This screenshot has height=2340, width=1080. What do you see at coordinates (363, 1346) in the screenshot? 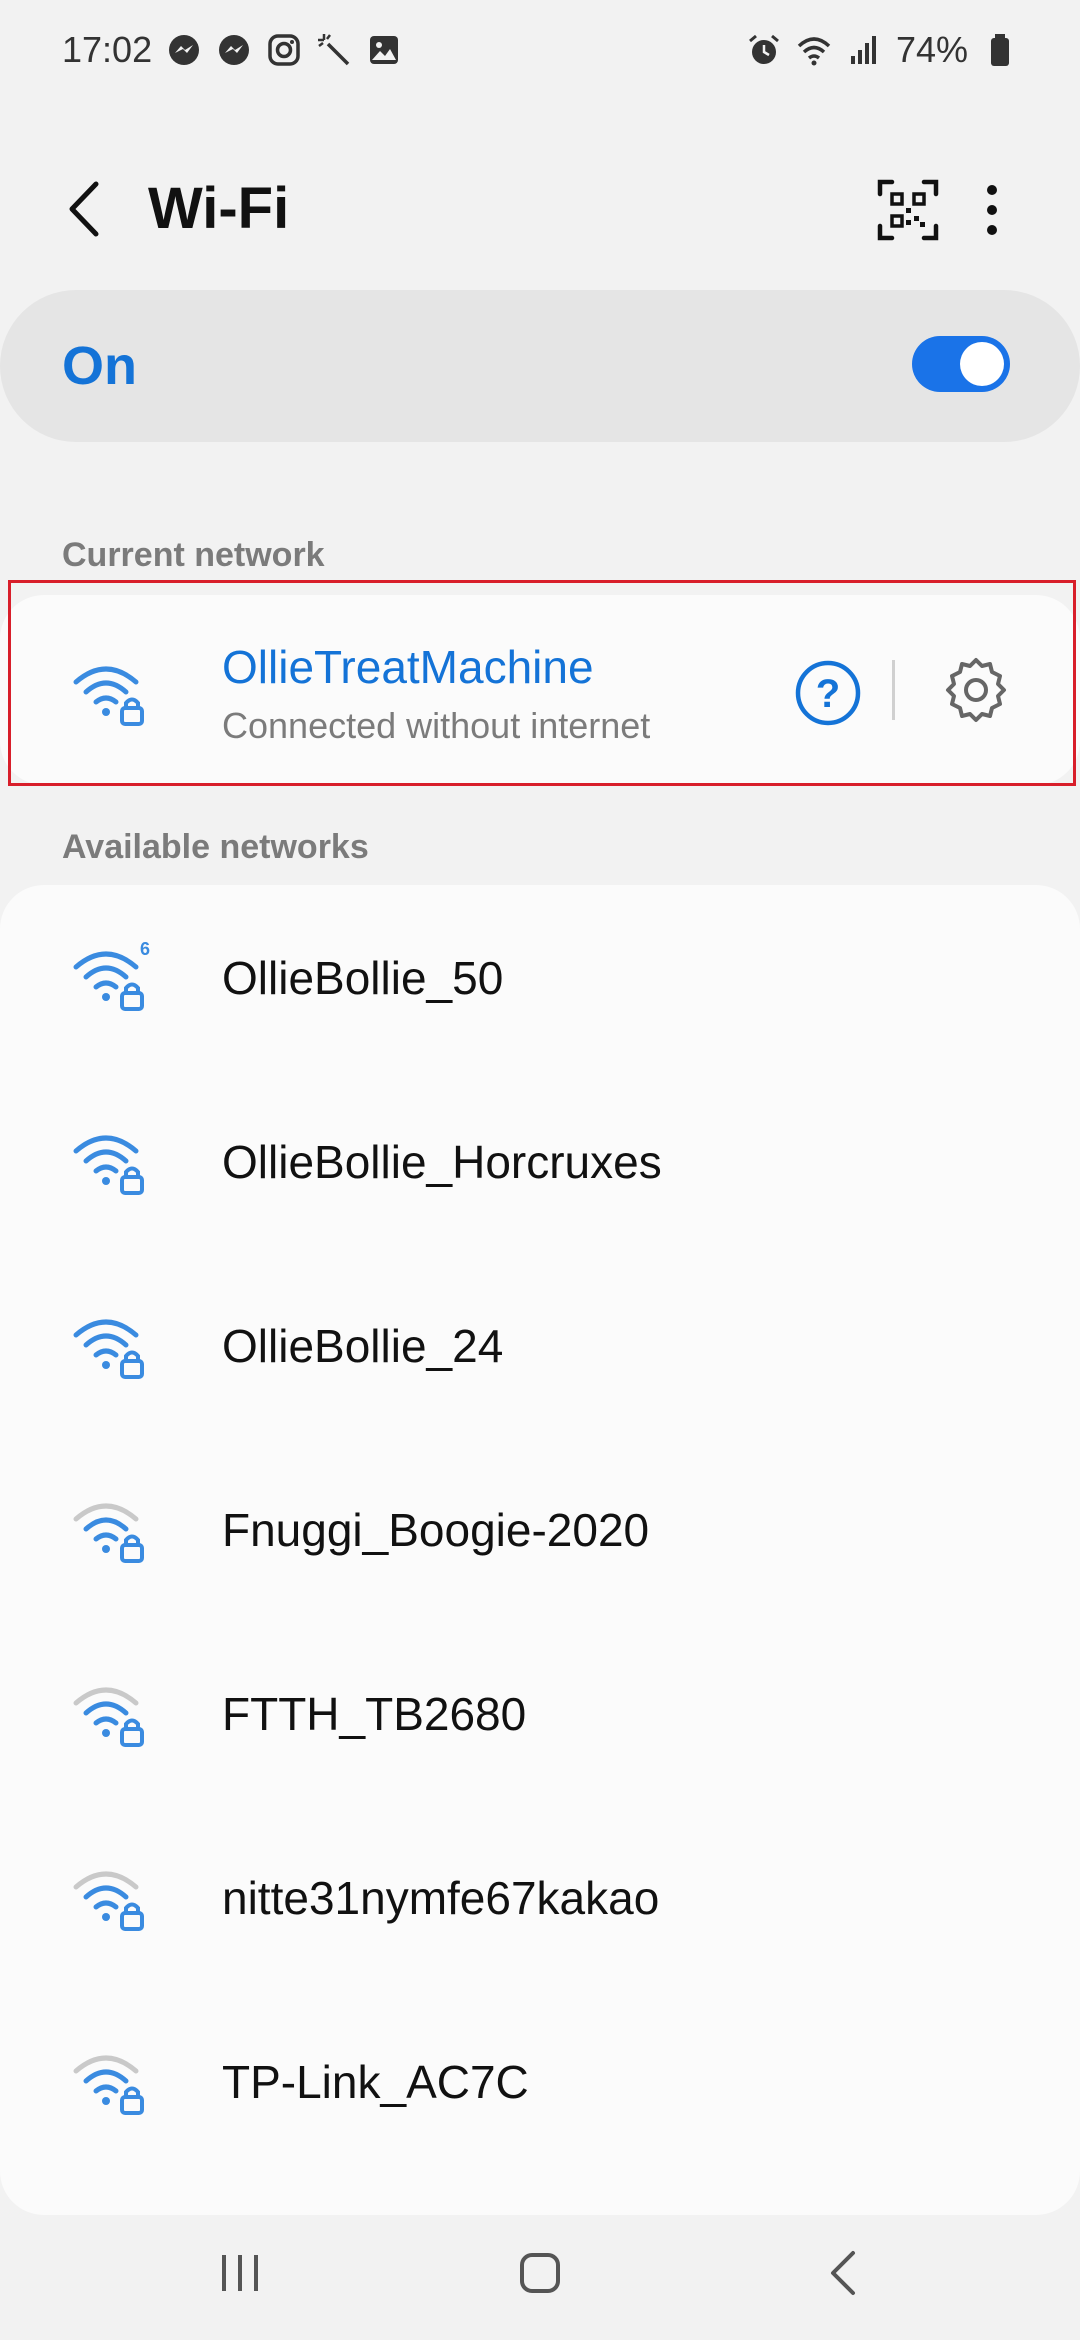
I see `network-name: OllieBollie_24` at bounding box center [363, 1346].